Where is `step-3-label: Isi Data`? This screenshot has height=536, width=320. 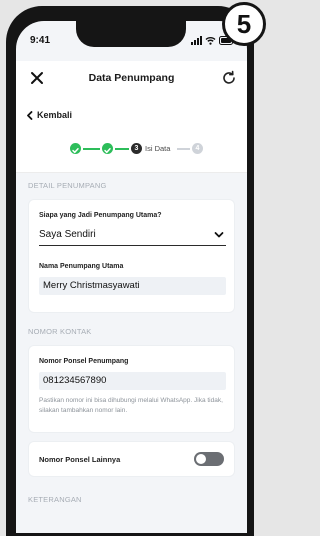 step-3-label: Isi Data is located at coordinates (158, 148).